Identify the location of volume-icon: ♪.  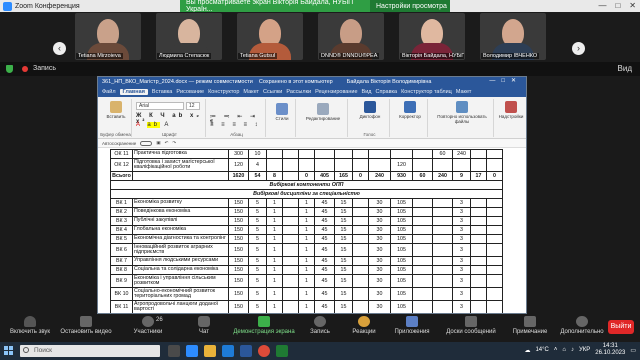
(572, 350).